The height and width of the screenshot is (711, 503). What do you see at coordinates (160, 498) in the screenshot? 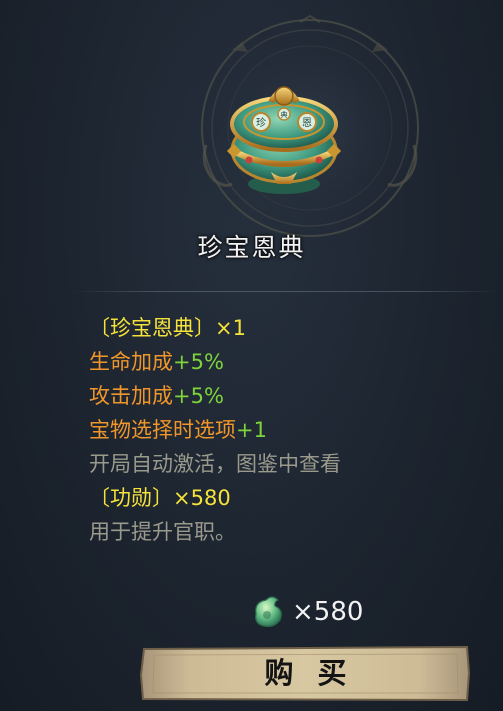
I see `merit-line: 〔功勋〕×580` at bounding box center [160, 498].